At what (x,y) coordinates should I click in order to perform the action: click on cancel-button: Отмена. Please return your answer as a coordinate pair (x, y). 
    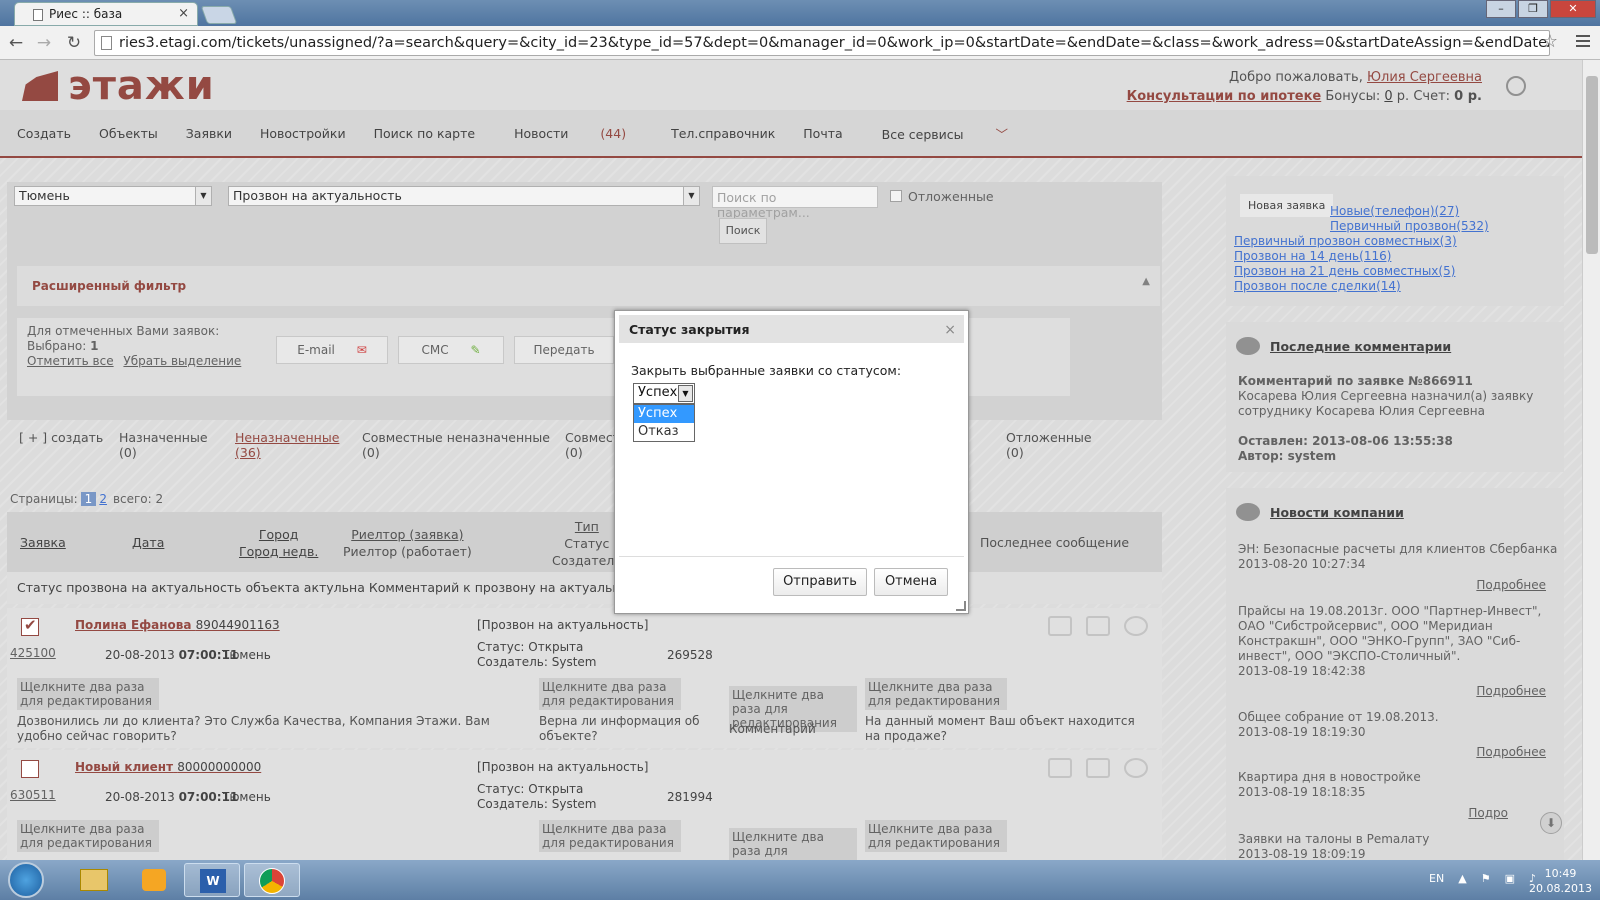
    Looking at the image, I should click on (911, 582).